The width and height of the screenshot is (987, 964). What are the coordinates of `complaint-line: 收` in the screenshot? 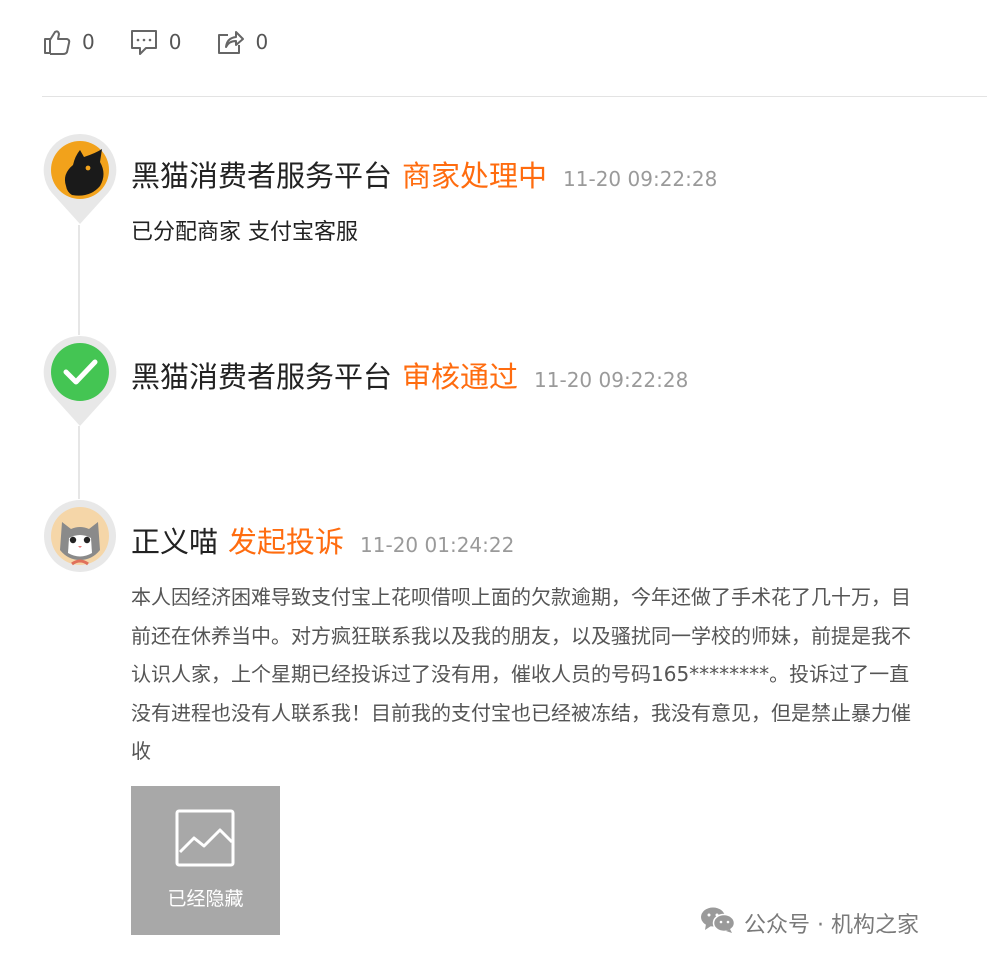 It's located at (141, 751).